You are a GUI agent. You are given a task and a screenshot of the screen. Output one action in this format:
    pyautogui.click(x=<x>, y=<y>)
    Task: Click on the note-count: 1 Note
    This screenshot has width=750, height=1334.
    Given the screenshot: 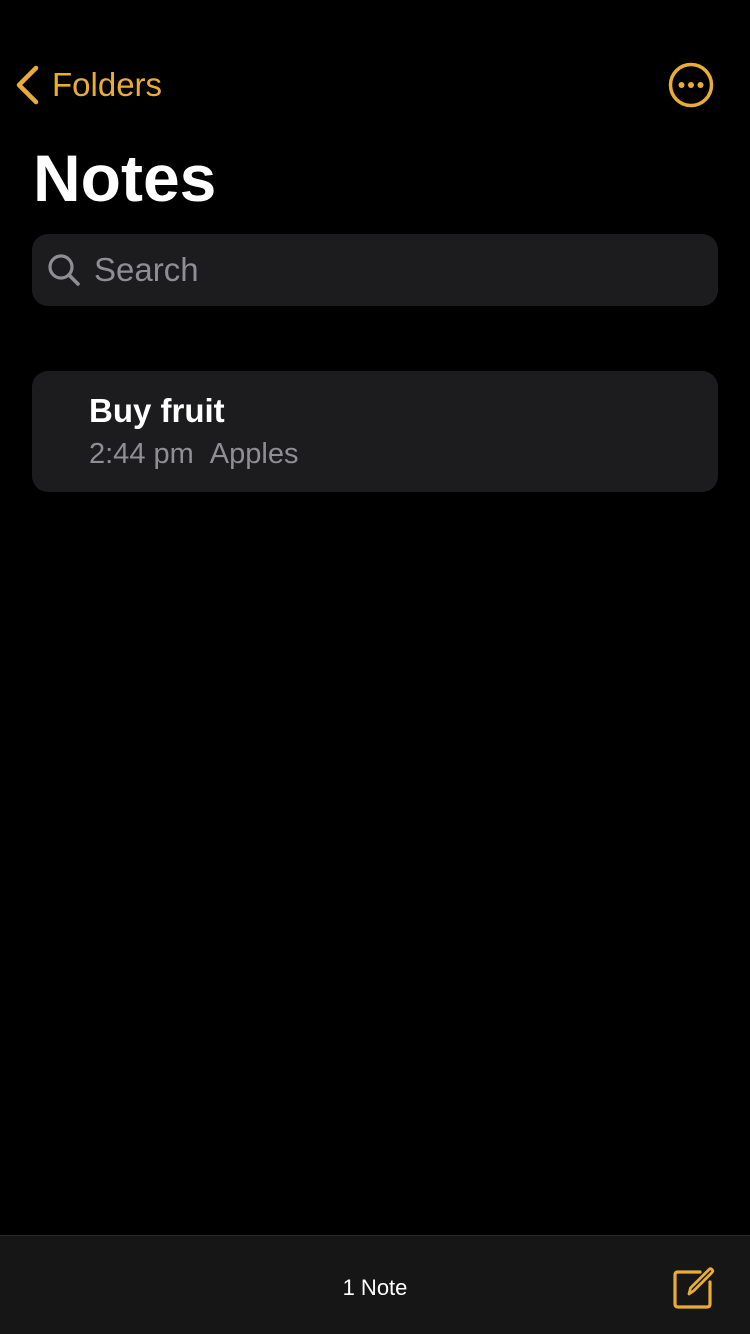 What is the action you would take?
    pyautogui.click(x=375, y=1287)
    